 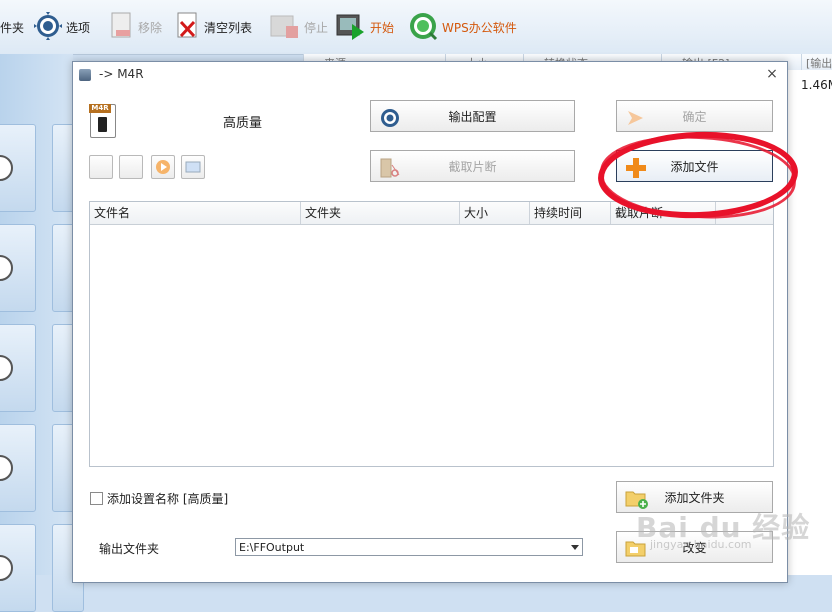 I want to click on file-table-header: 文件名 文件夹 大小 持续时间 截取片断, so click(x=431, y=213).